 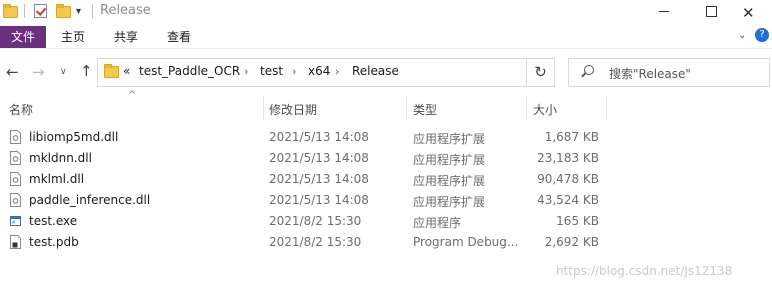 I want to click on new-folder-icon, so click(x=63, y=11).